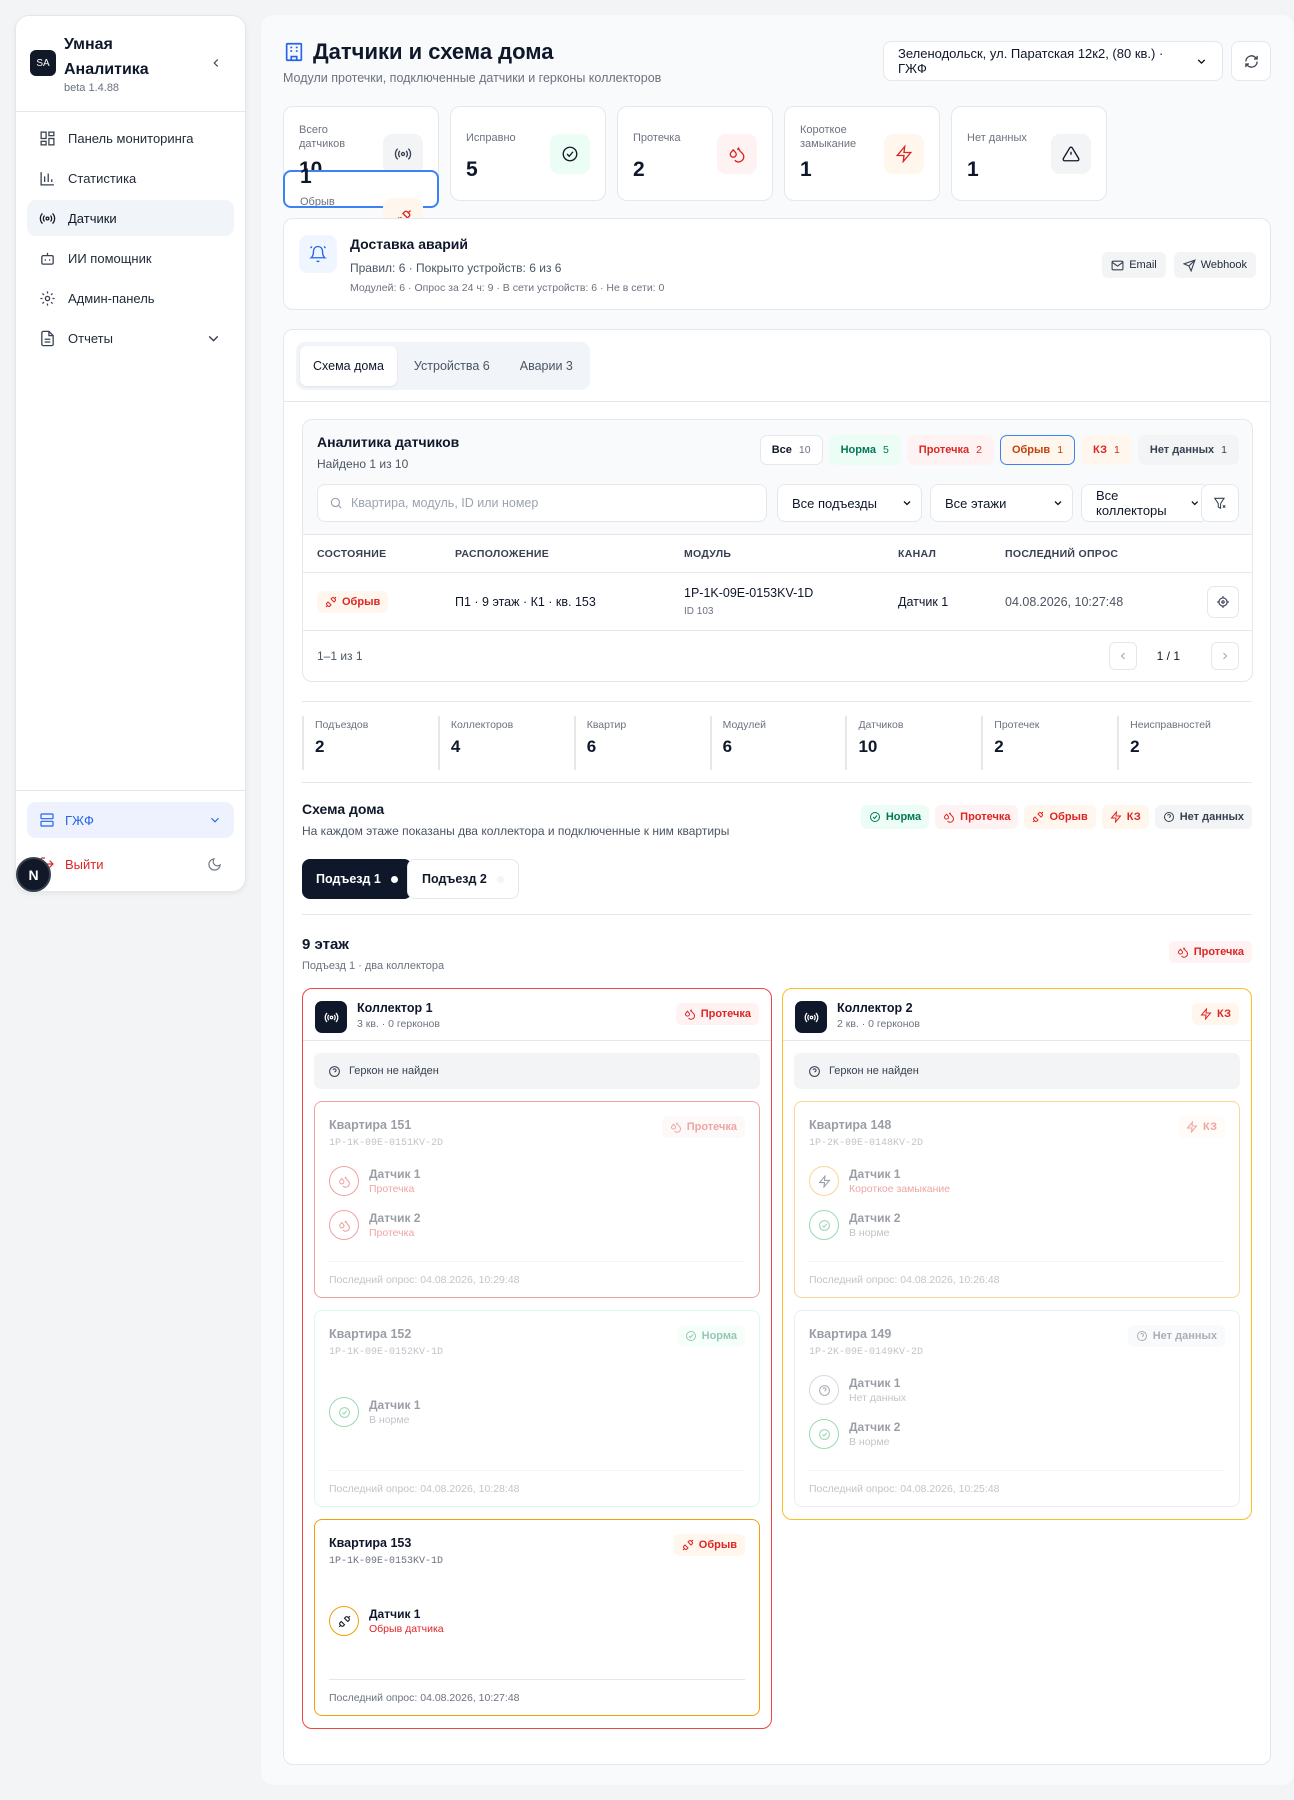 This screenshot has height=1800, width=1294. Describe the element at coordinates (1134, 265) in the screenshot. I see `email-button: Email` at that location.